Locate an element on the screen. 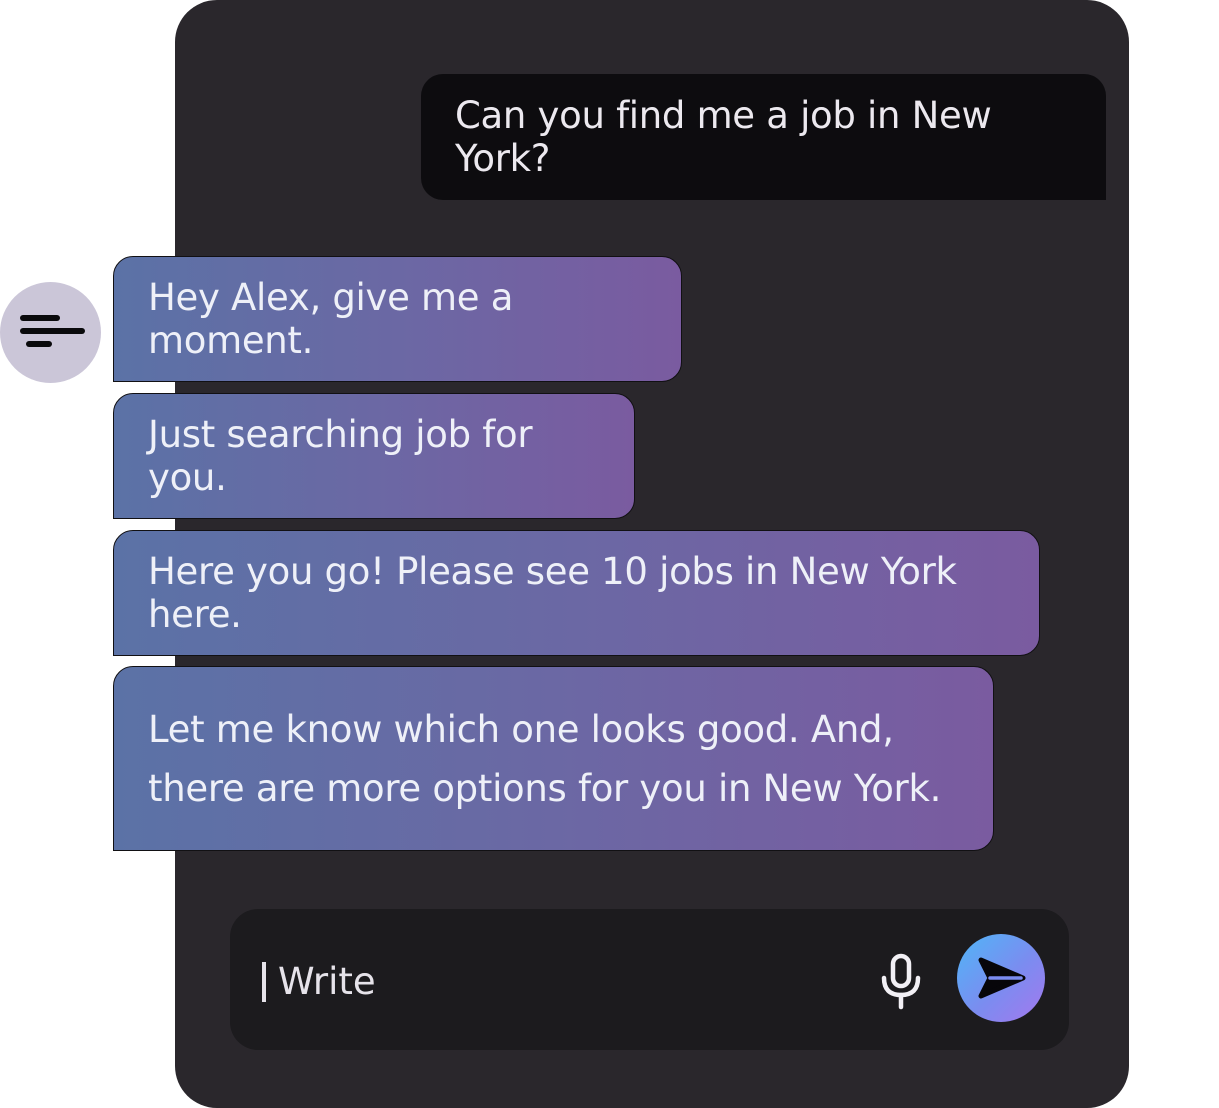 This screenshot has height=1108, width=1219. user-message-text: Can you find me a job in New York? is located at coordinates (723, 137).